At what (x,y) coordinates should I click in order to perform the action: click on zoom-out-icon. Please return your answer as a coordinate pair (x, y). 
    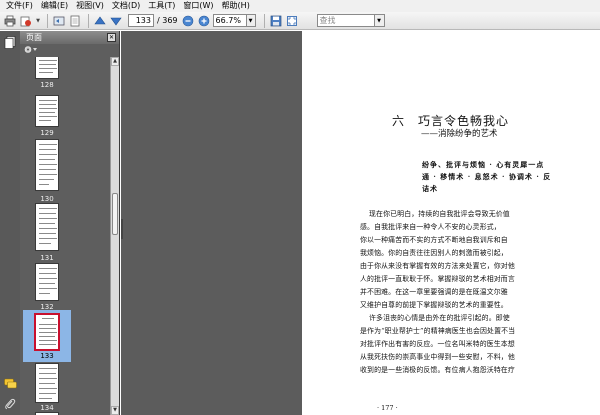
    Looking at the image, I should click on (188, 21).